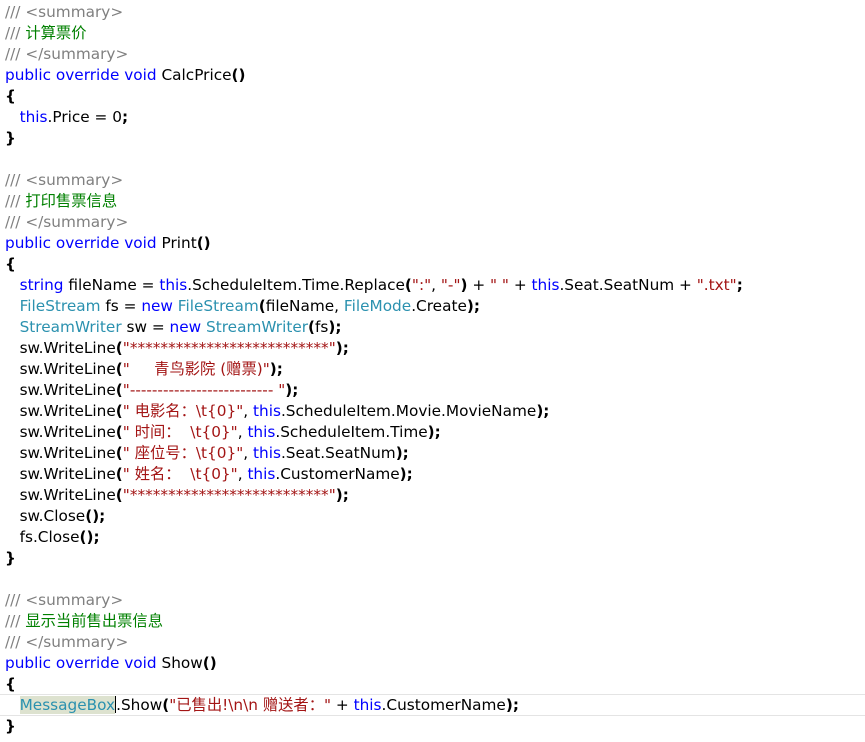  I want to click on keyword: string, so click(44, 285).